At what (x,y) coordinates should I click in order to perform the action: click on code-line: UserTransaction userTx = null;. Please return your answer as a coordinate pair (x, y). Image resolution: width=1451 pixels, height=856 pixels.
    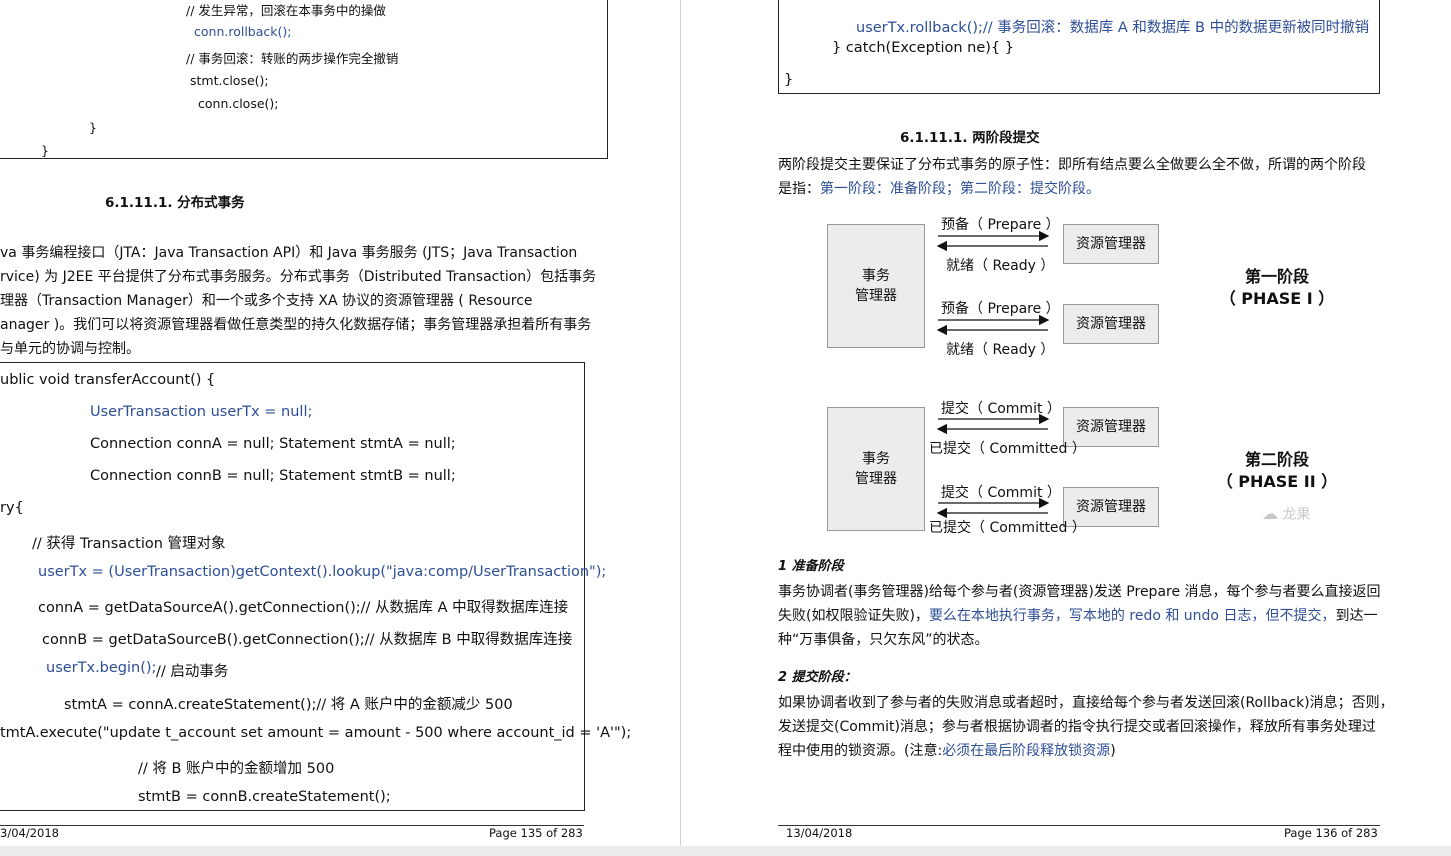
    Looking at the image, I should click on (201, 412).